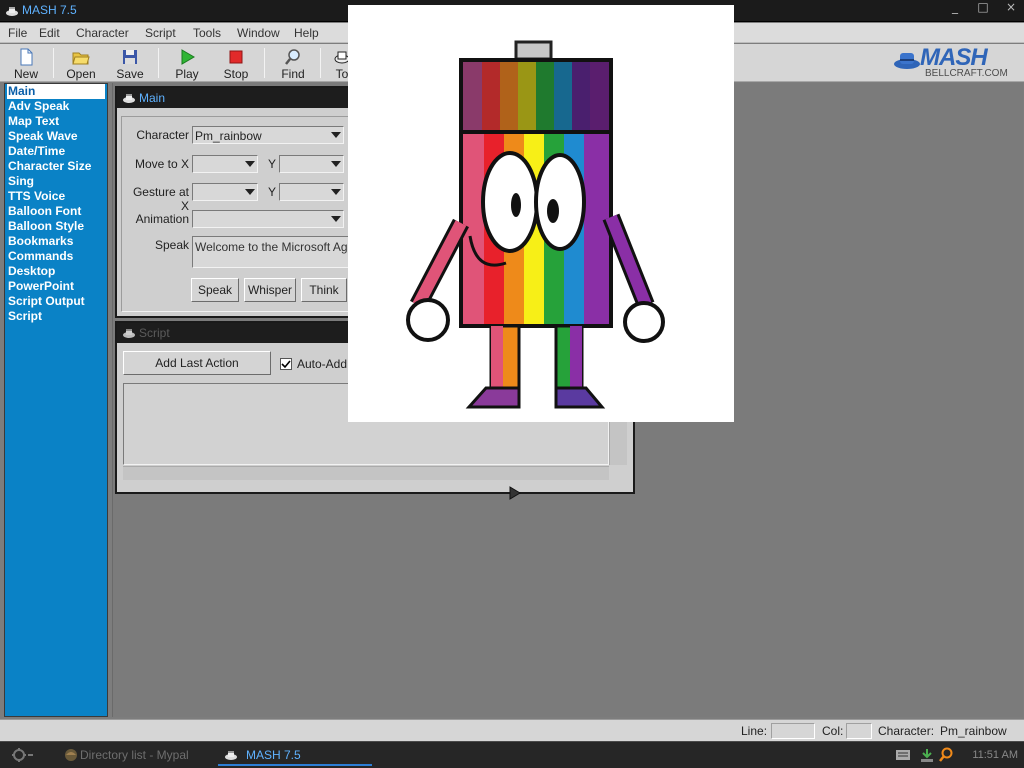 The image size is (1024, 768). I want to click on speak-button: Speak, so click(215, 290).